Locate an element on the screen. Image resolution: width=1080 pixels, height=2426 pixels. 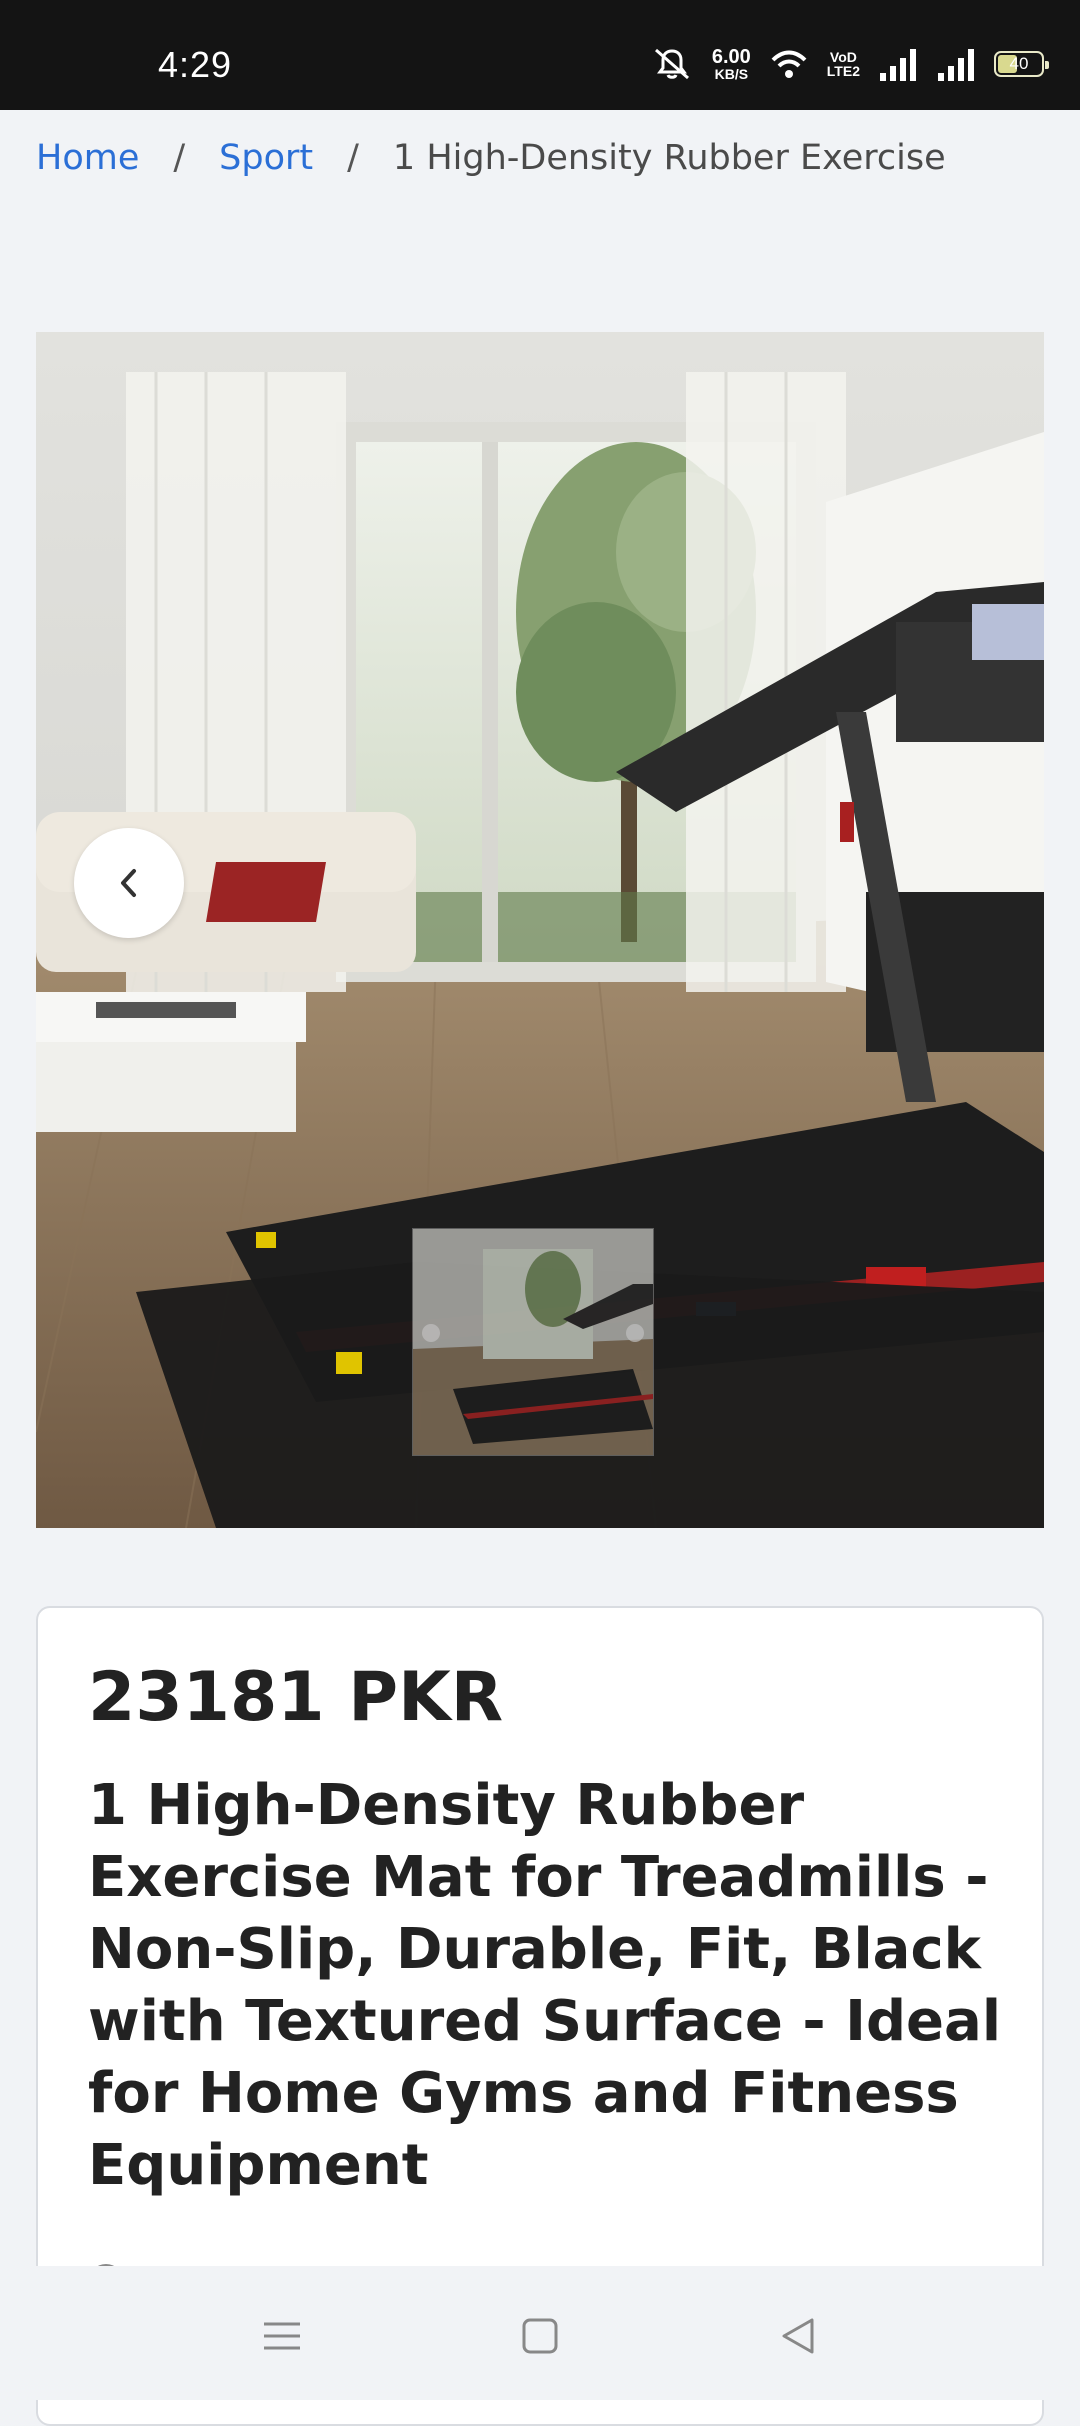
chevron-left-icon is located at coordinates (128, 883).